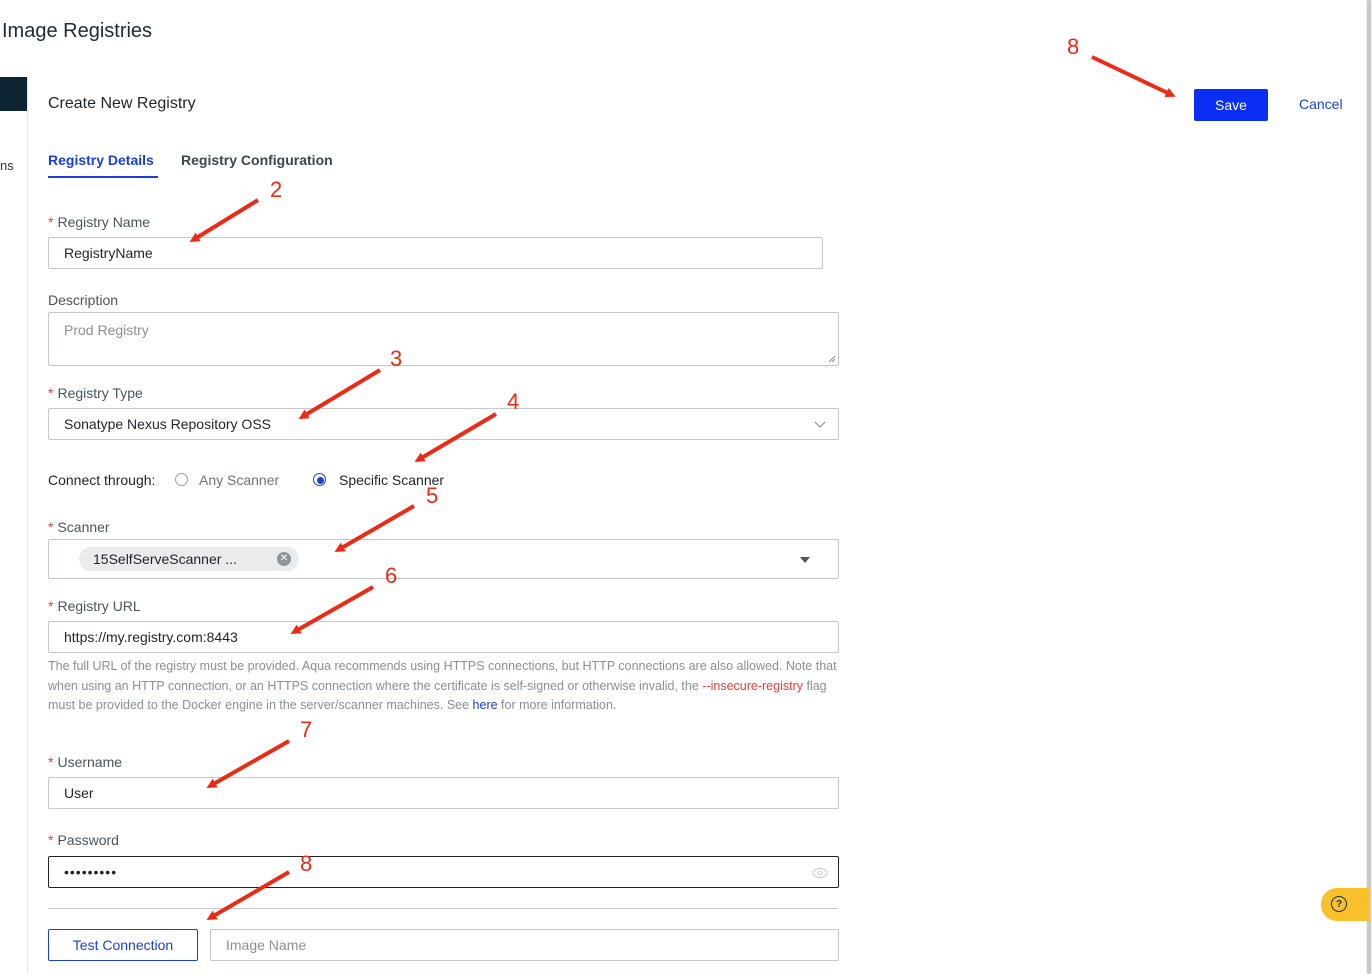 The height and width of the screenshot is (974, 1372). I want to click on eye-icon, so click(820, 873).